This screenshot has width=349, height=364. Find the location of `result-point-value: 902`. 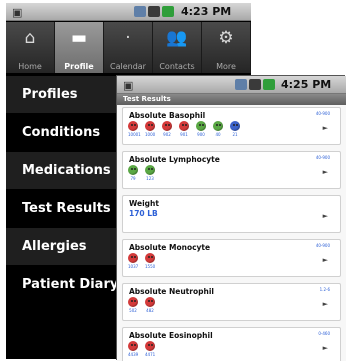

result-point-value: 902 is located at coordinates (167, 134).